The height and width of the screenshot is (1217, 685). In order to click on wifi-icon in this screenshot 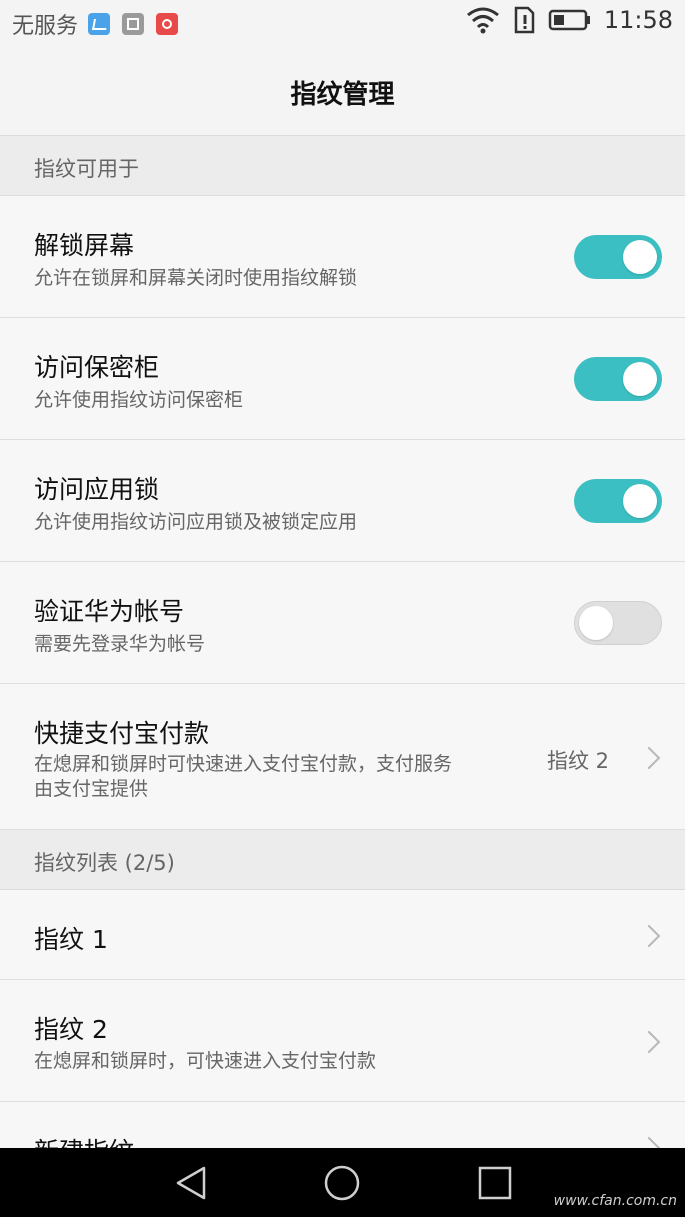, I will do `click(482, 20)`.